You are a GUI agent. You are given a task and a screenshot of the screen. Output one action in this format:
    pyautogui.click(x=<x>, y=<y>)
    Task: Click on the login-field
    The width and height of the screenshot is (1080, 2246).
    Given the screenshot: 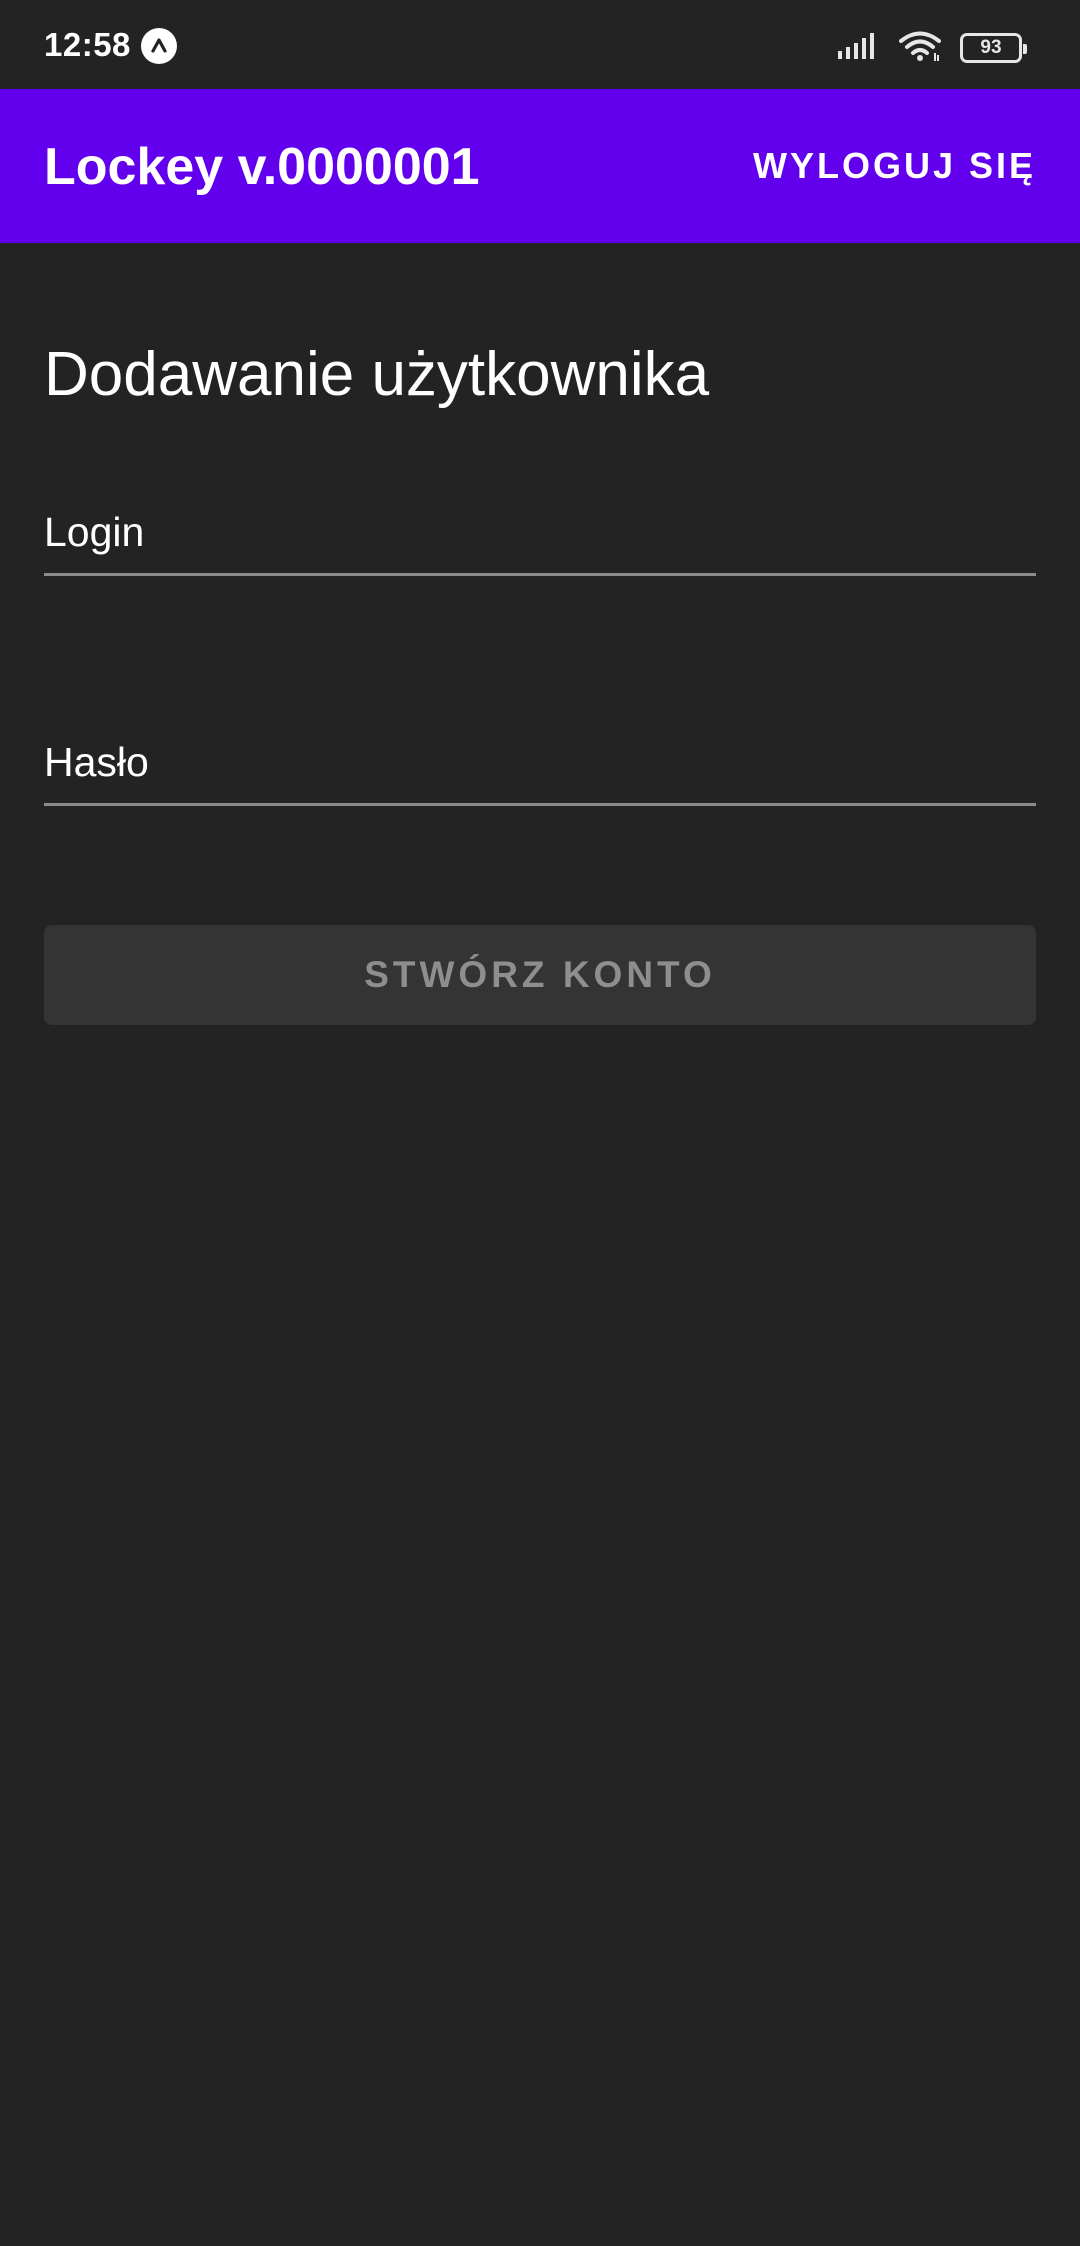 What is the action you would take?
    pyautogui.click(x=540, y=536)
    